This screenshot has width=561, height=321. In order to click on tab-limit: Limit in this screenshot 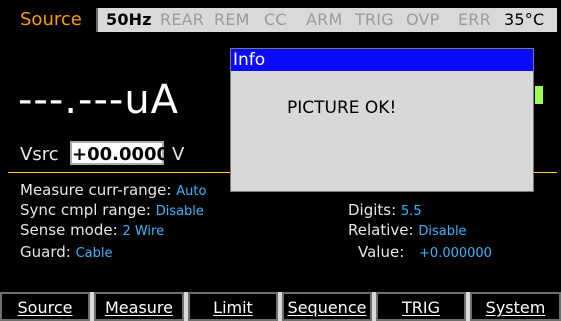, I will do `click(233, 306)`.